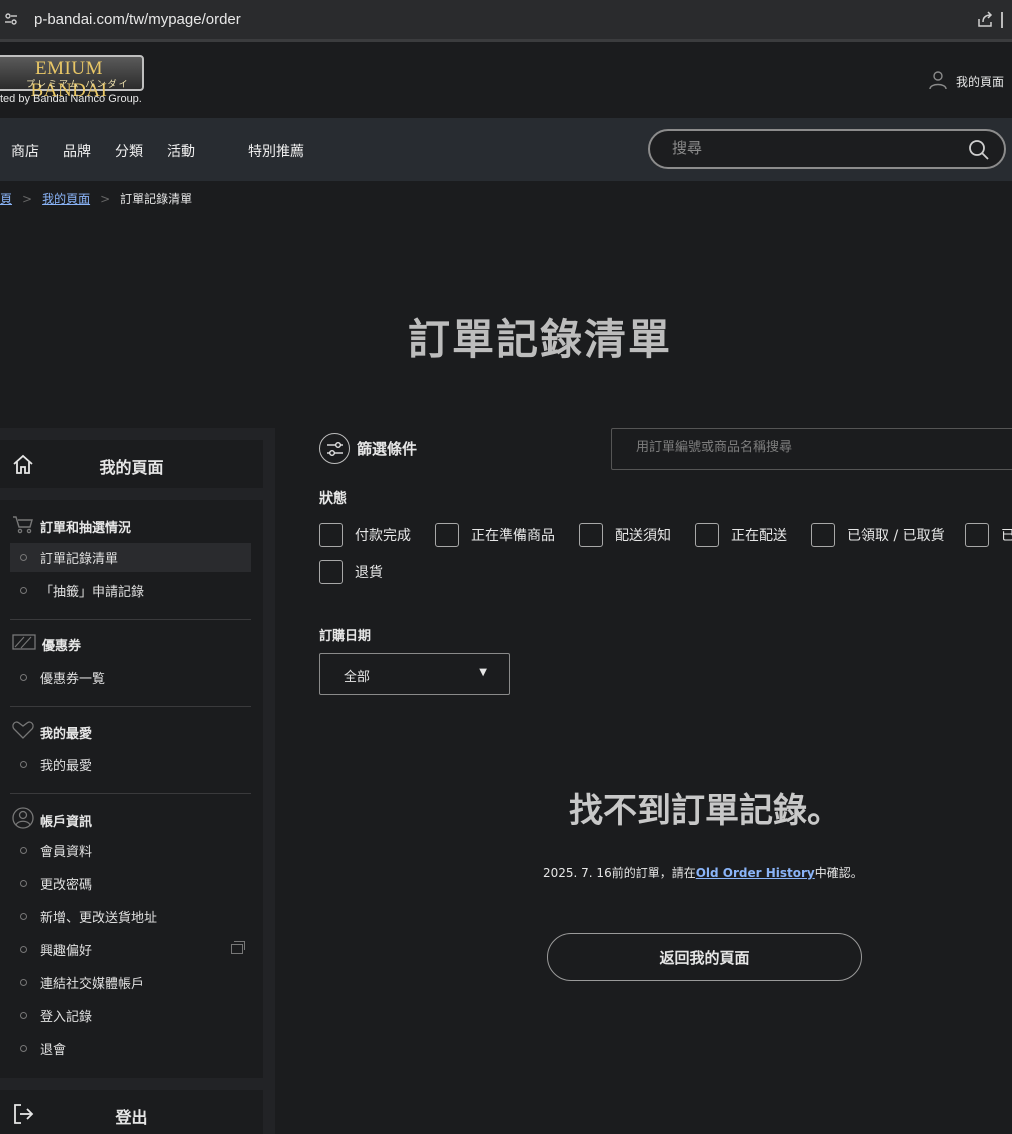 This screenshot has width=1012, height=1134. What do you see at coordinates (938, 81) in the screenshot?
I see `user-icon` at bounding box center [938, 81].